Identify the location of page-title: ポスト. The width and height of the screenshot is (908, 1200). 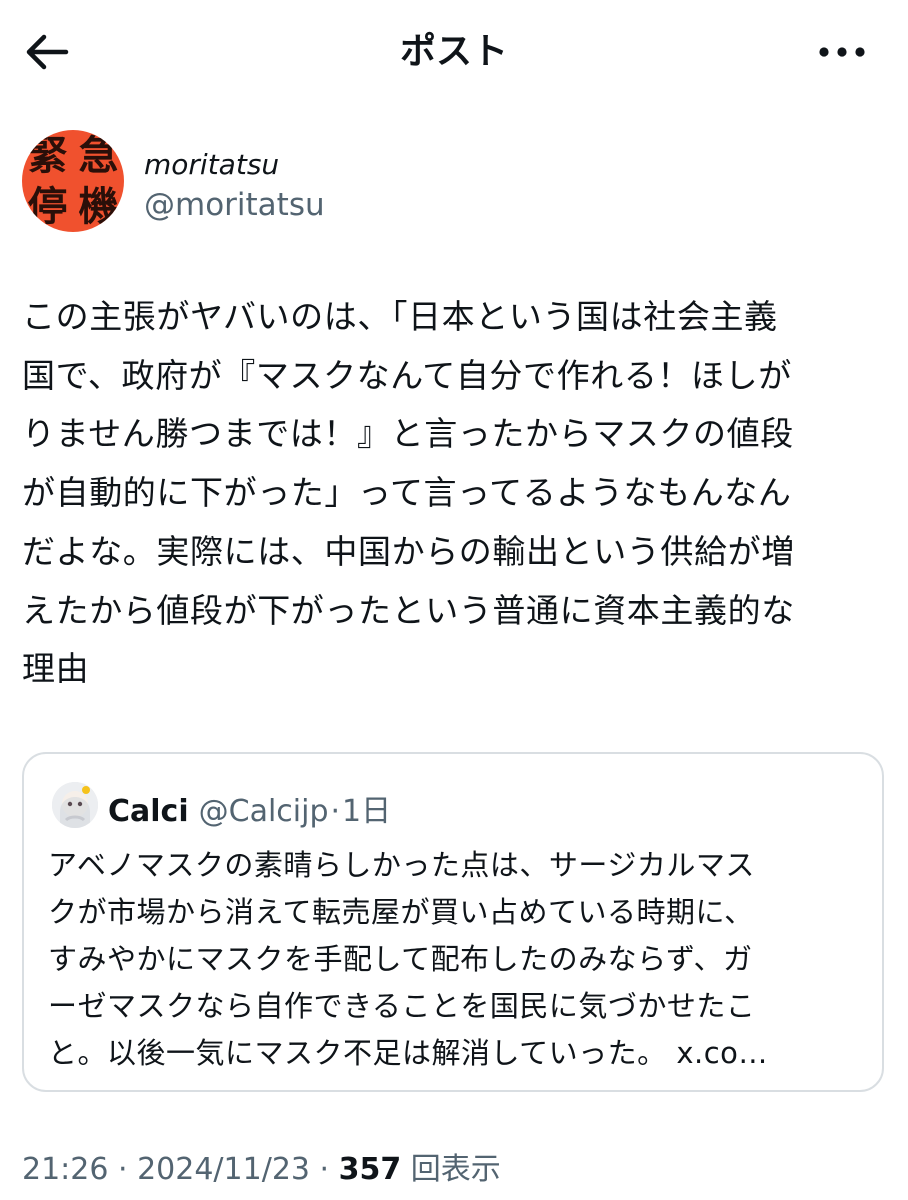
(453, 51).